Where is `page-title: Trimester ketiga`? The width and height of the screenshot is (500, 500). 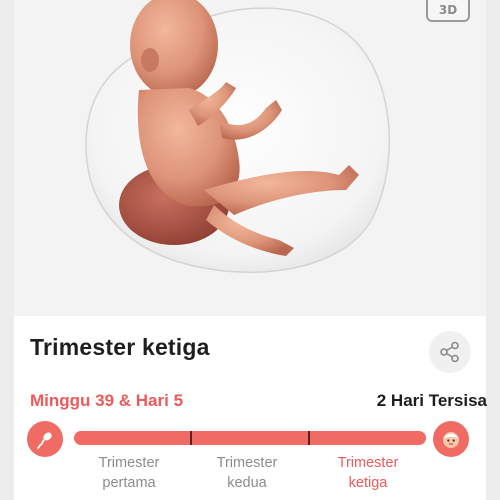 page-title: Trimester ketiga is located at coordinates (120, 347).